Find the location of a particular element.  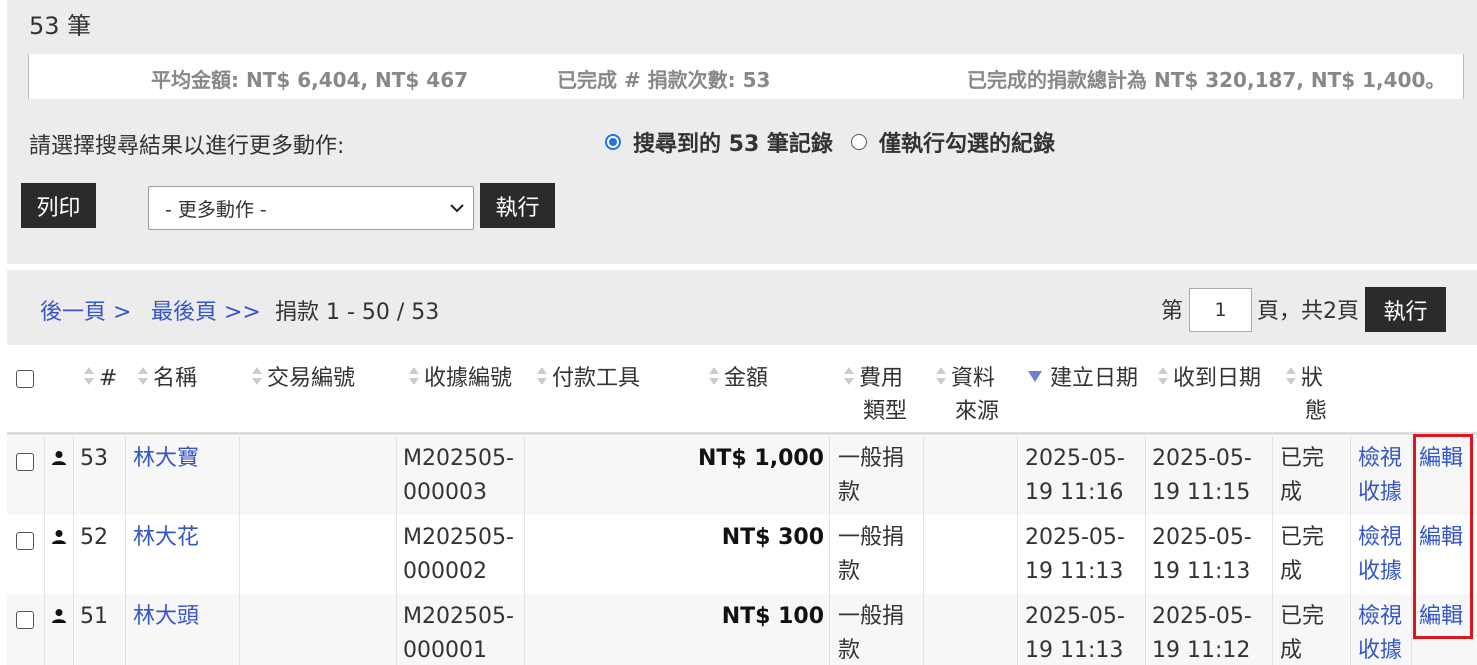

average-amount-stat: 平均金額: NT$ 6,404, NT$ 467 is located at coordinates (310, 80).